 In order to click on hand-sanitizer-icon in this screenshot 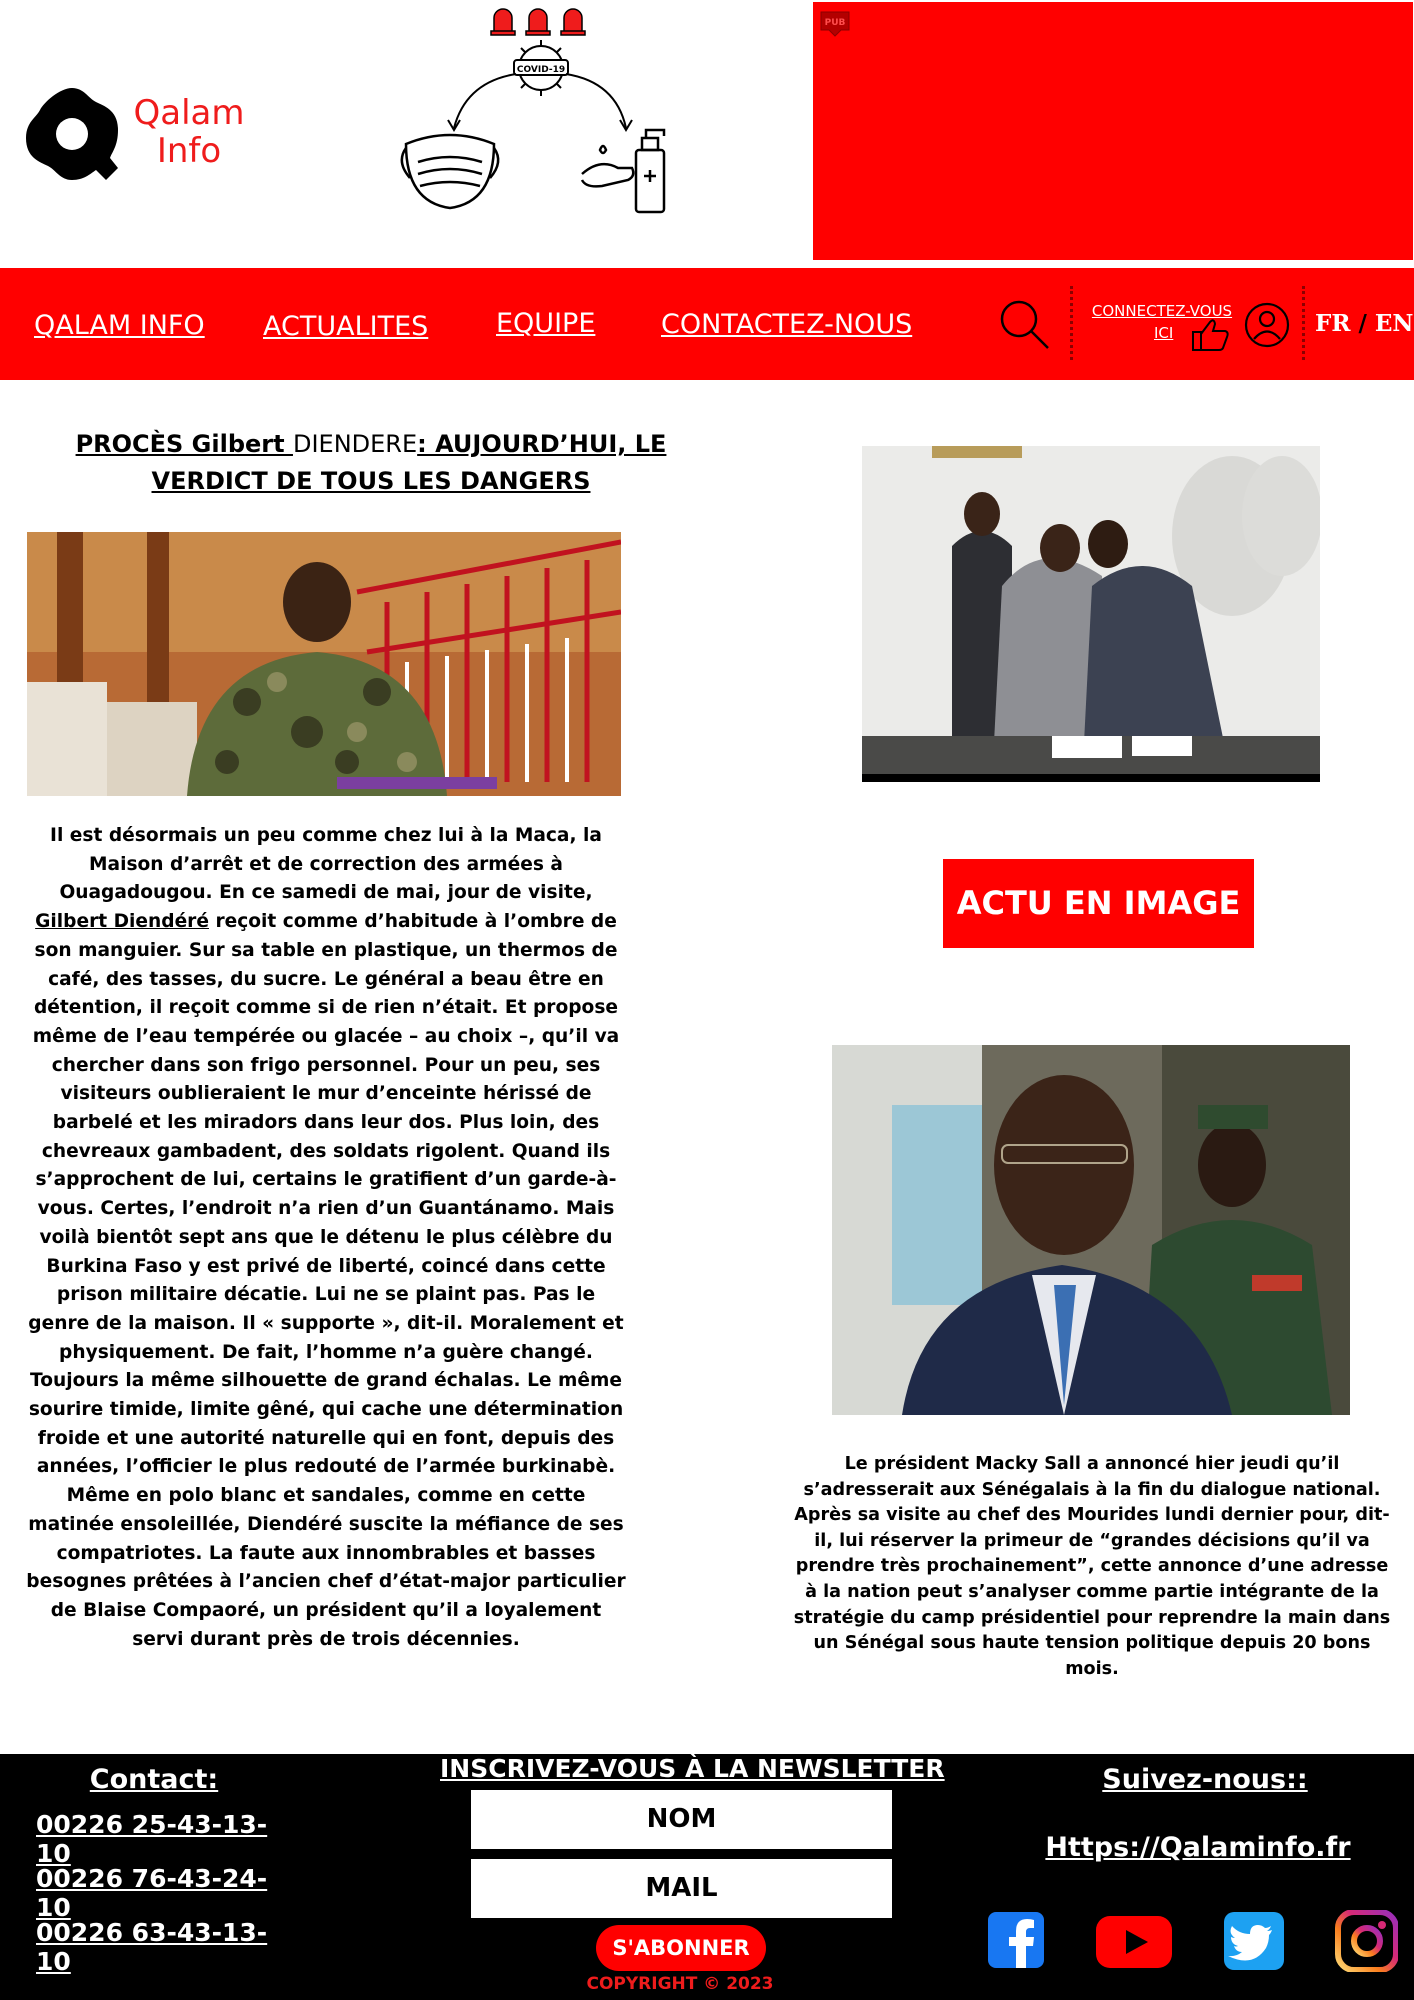, I will do `click(623, 171)`.